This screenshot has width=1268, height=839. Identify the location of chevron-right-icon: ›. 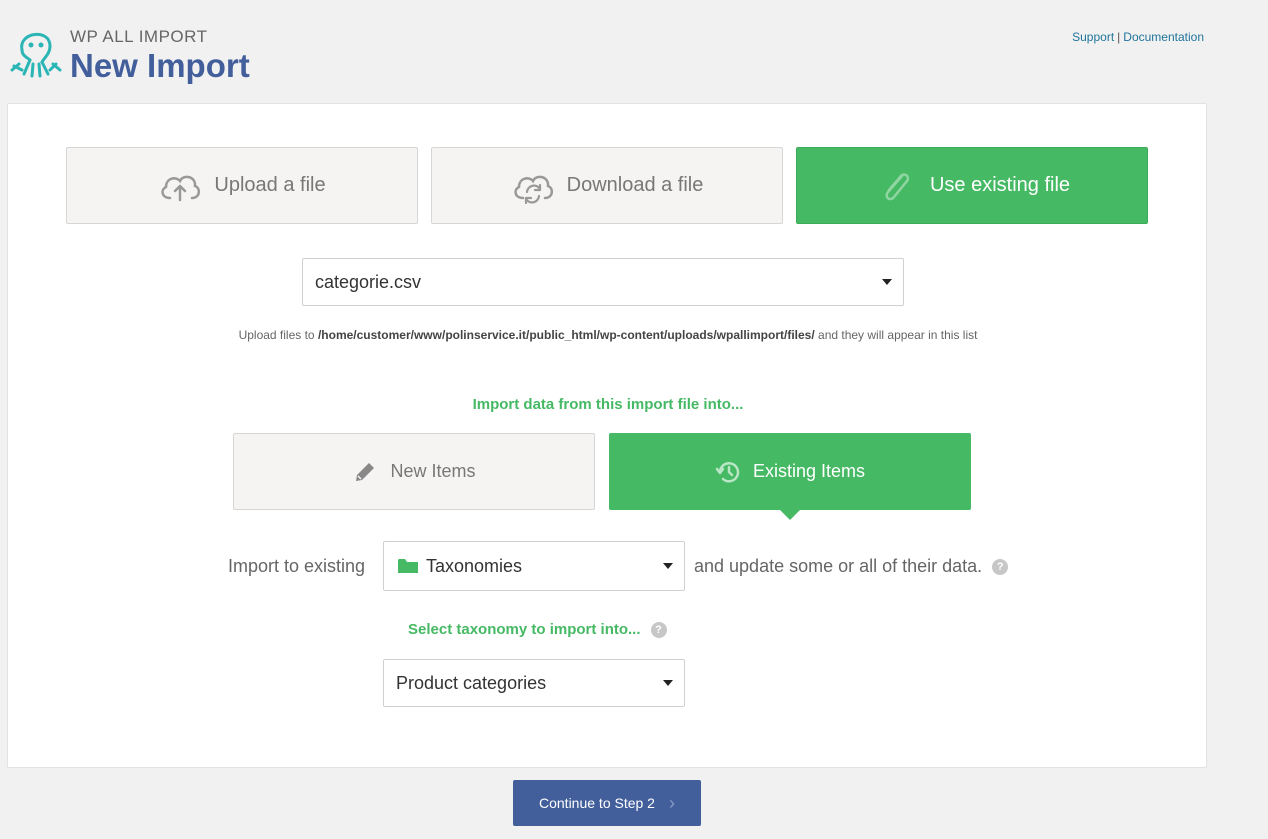
(671, 802).